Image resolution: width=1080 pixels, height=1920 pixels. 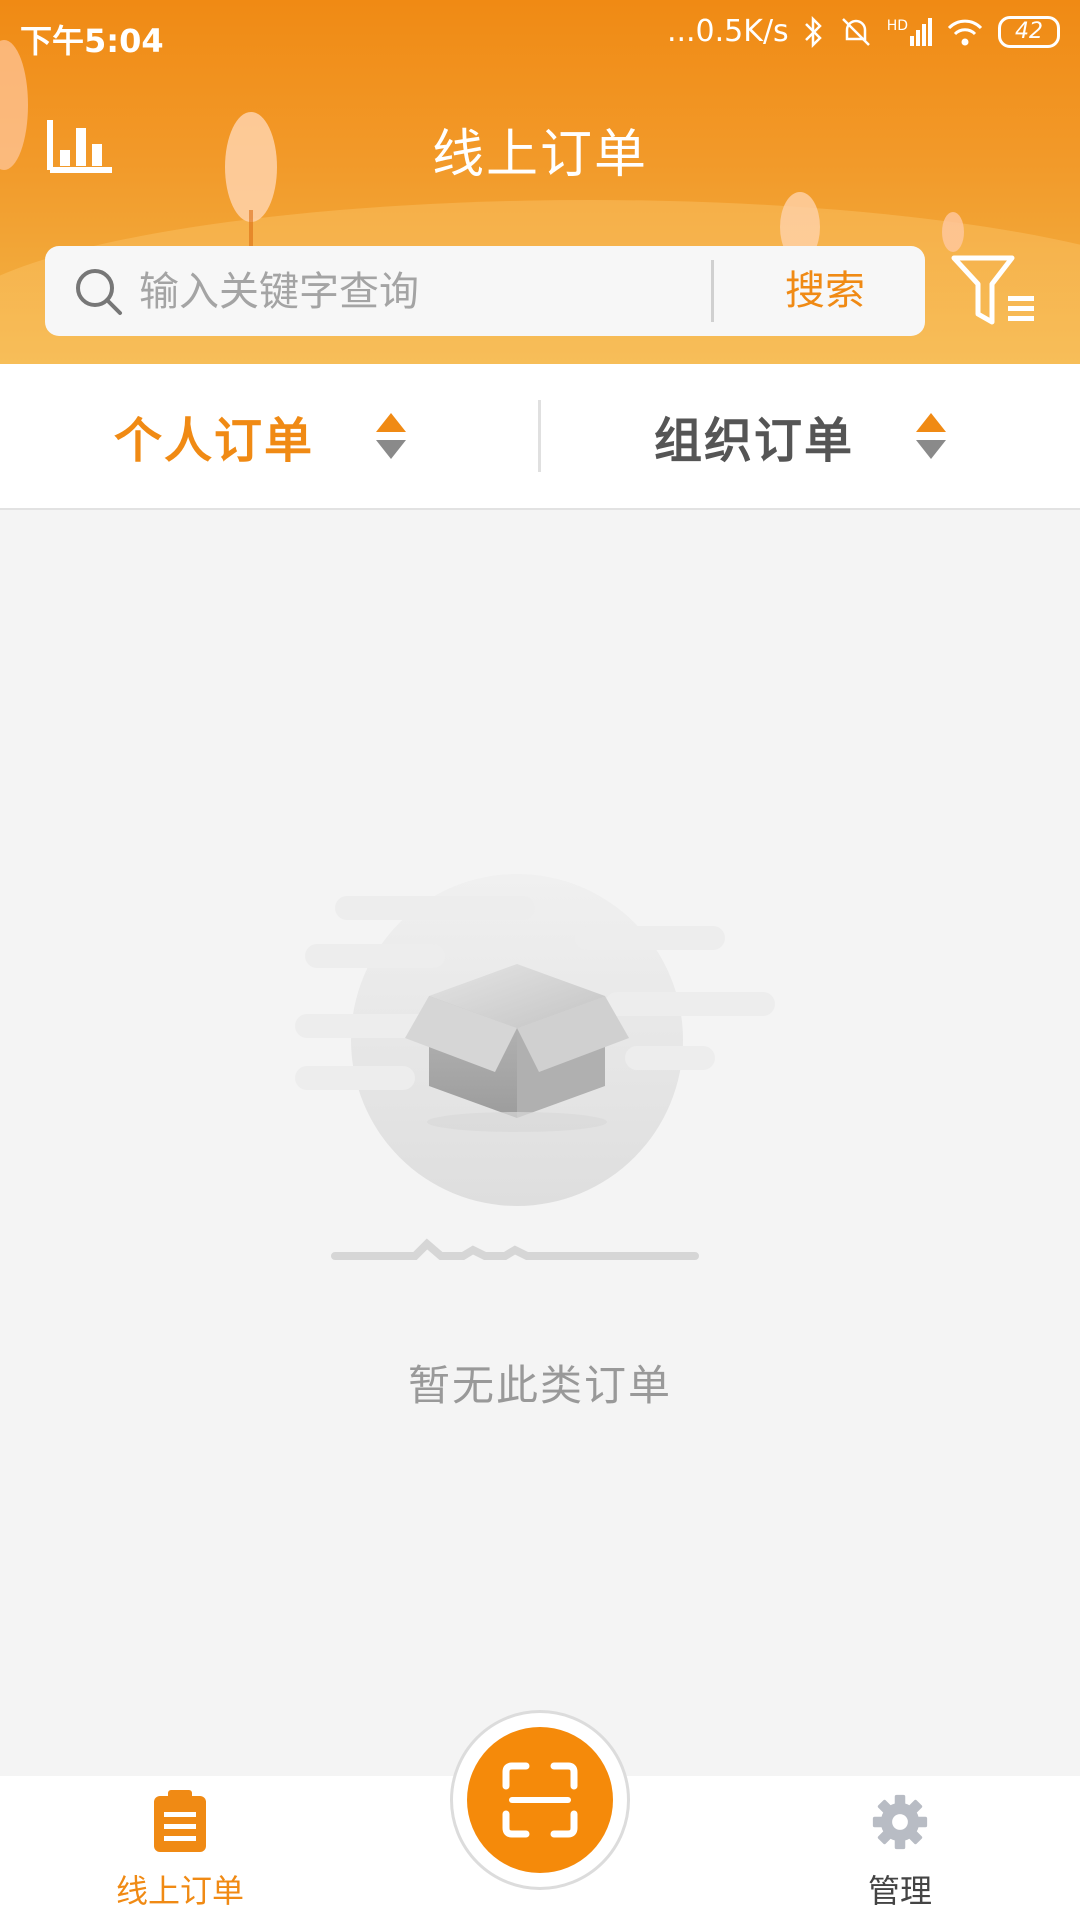 I want to click on tab-divider, so click(x=539, y=436).